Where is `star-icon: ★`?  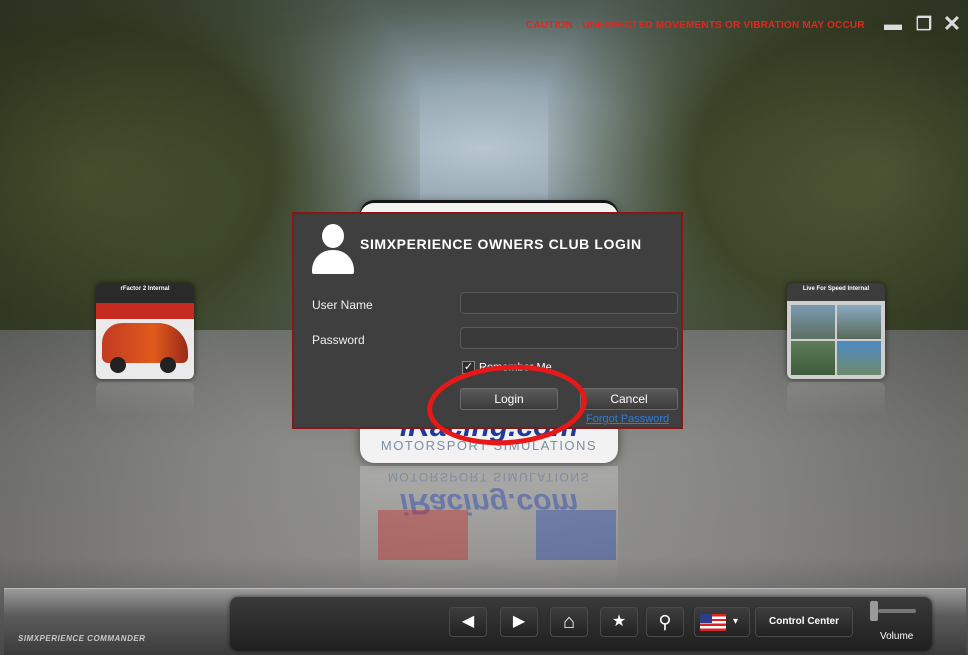 star-icon: ★ is located at coordinates (619, 621).